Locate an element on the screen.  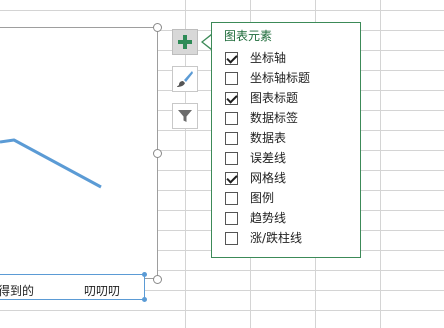
element-item-data-labels: 数据标签 is located at coordinates (290, 118).